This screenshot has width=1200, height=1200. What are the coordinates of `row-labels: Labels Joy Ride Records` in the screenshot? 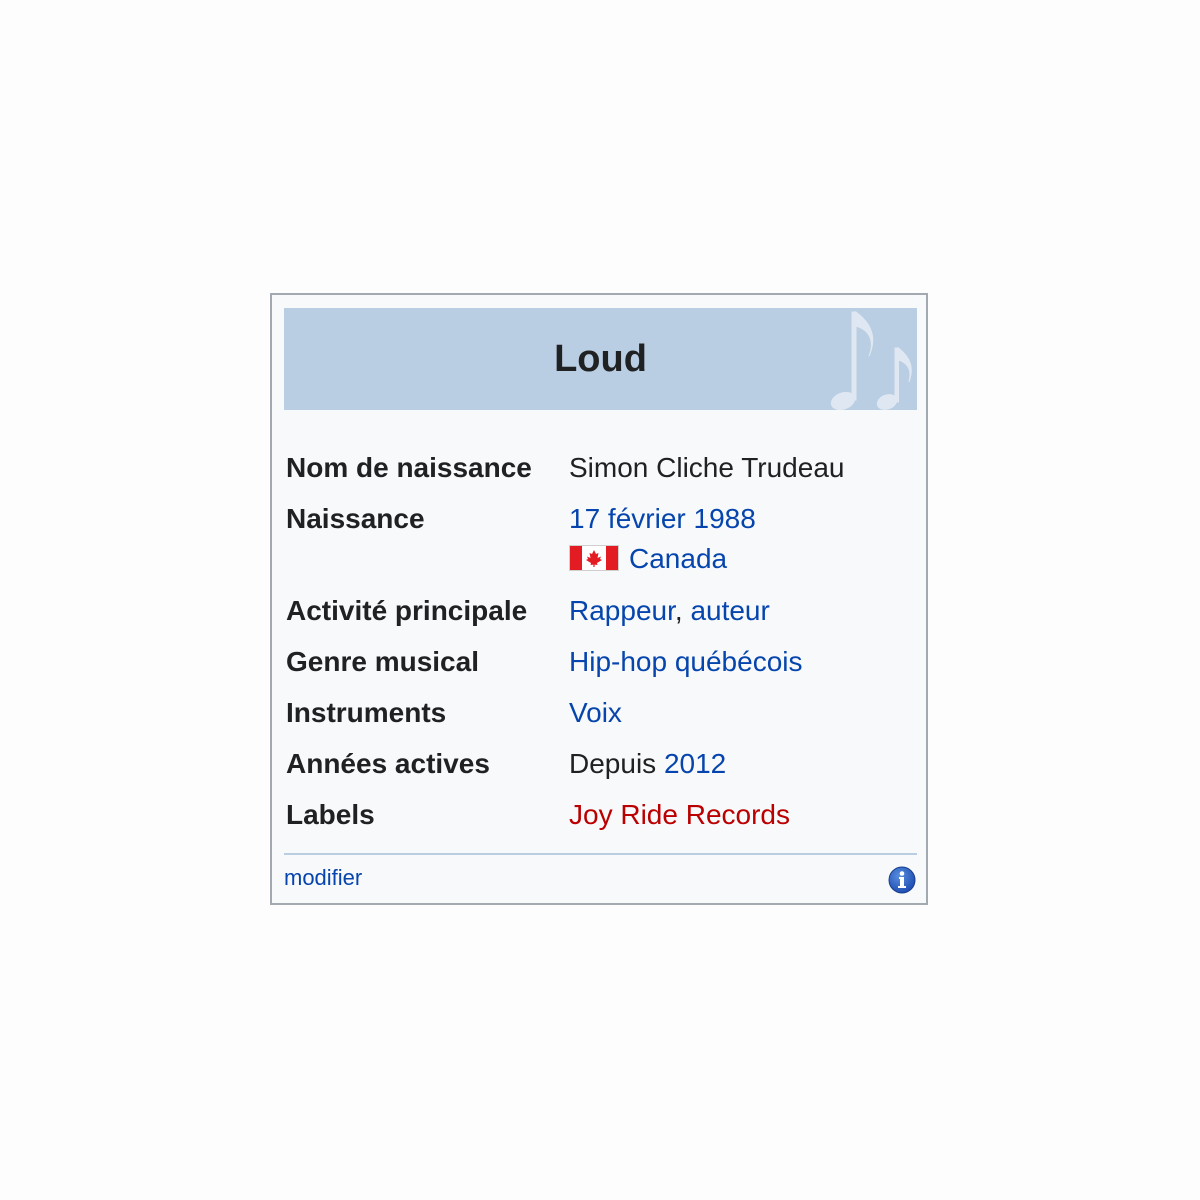 It's located at (601, 812).